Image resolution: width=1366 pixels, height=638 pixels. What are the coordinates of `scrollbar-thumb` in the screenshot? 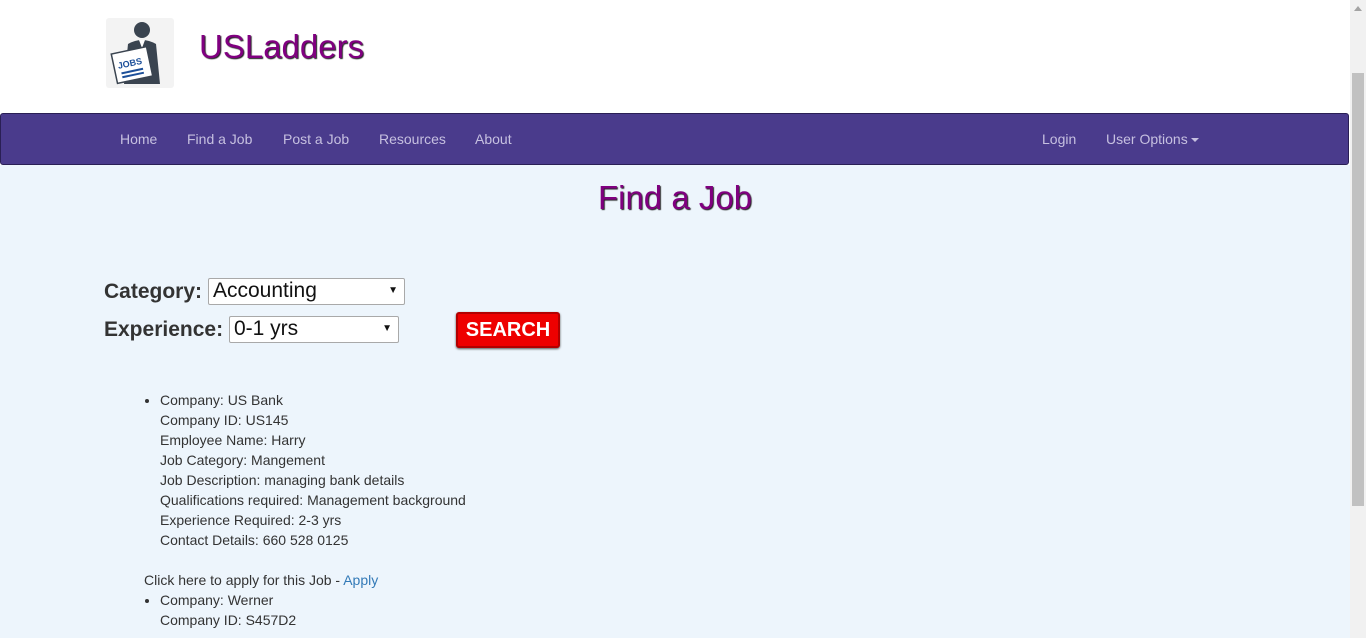 It's located at (1358, 289).